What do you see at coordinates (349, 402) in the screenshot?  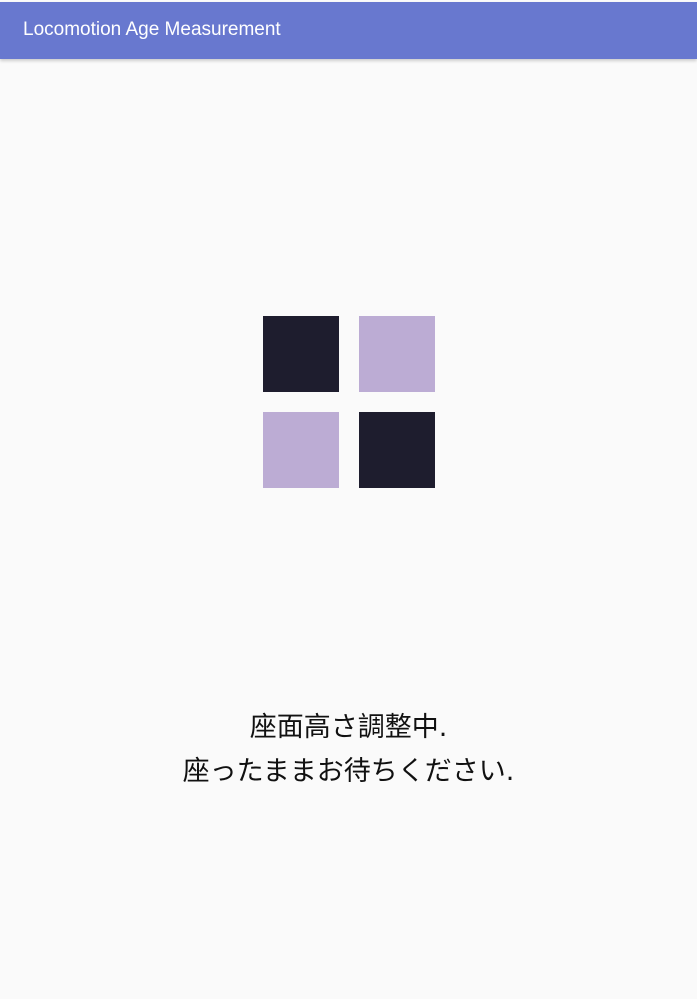 I see `loading-indicator-icon` at bounding box center [349, 402].